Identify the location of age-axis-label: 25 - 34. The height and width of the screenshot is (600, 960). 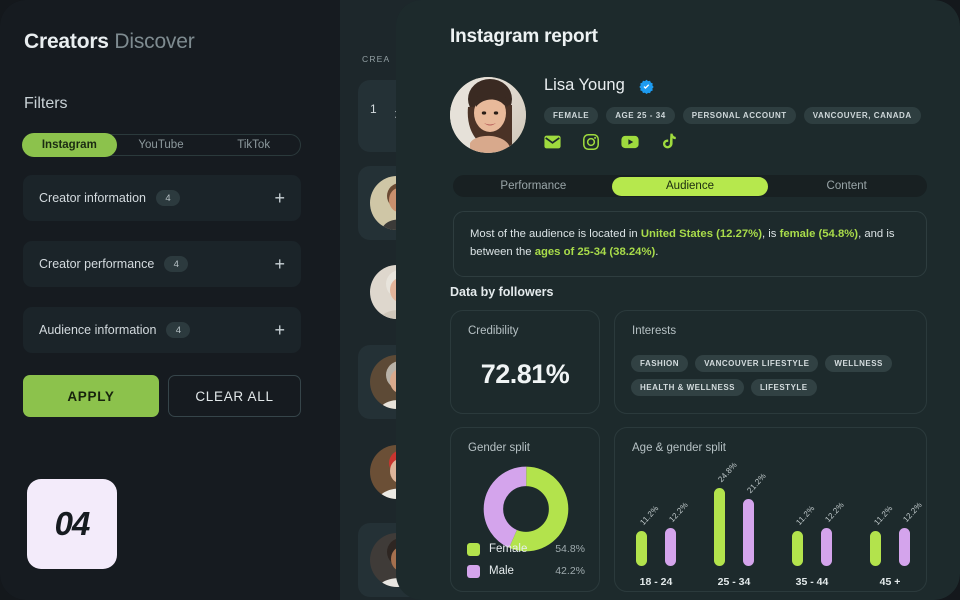
(734, 582).